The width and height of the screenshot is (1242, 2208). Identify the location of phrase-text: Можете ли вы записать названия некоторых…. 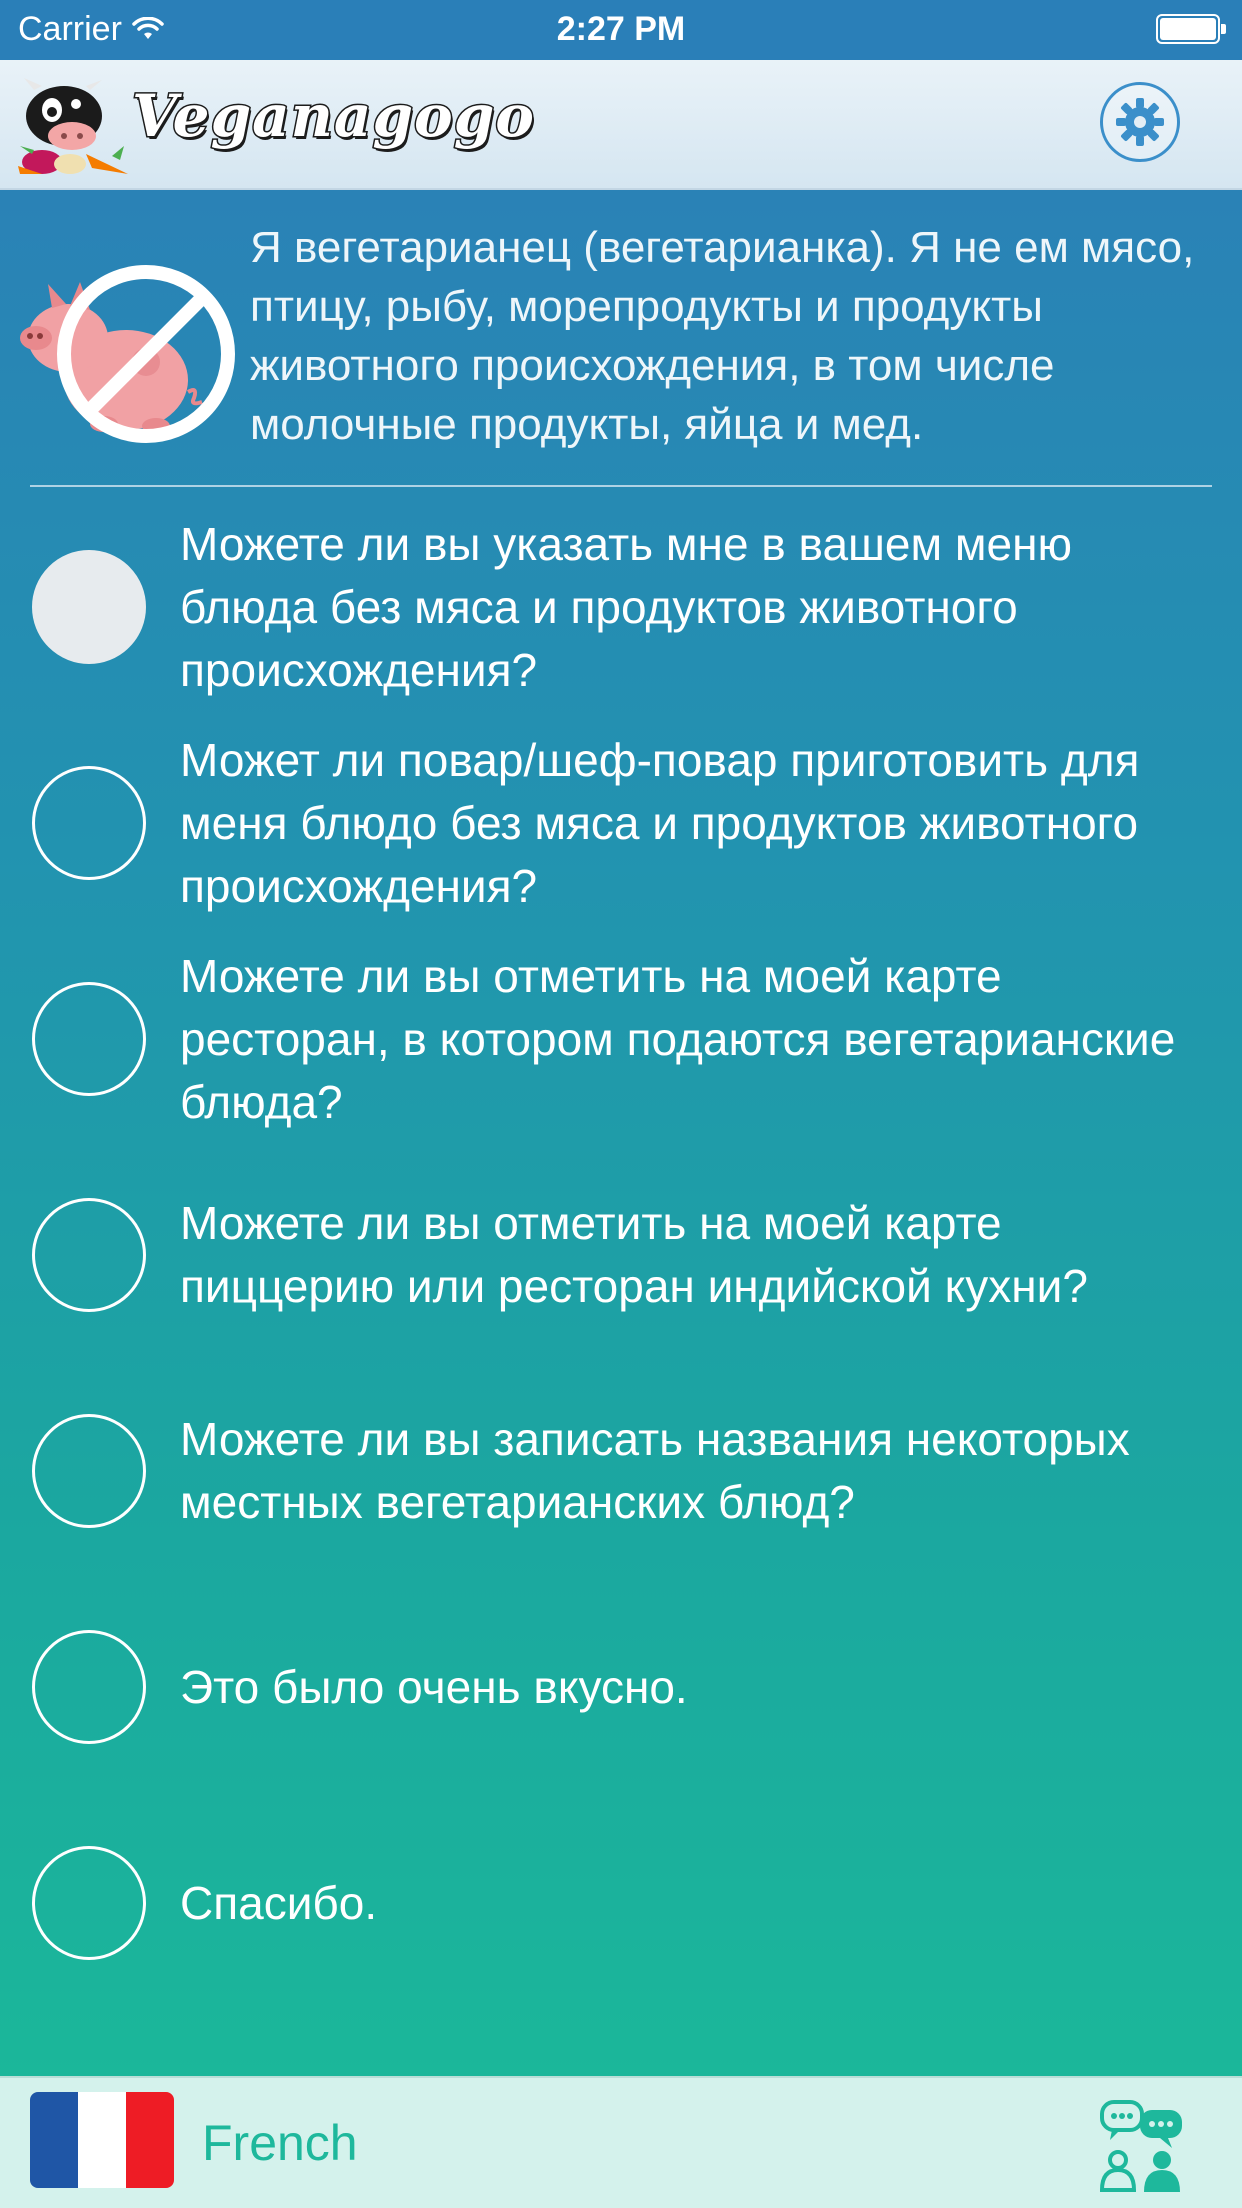
(655, 1470).